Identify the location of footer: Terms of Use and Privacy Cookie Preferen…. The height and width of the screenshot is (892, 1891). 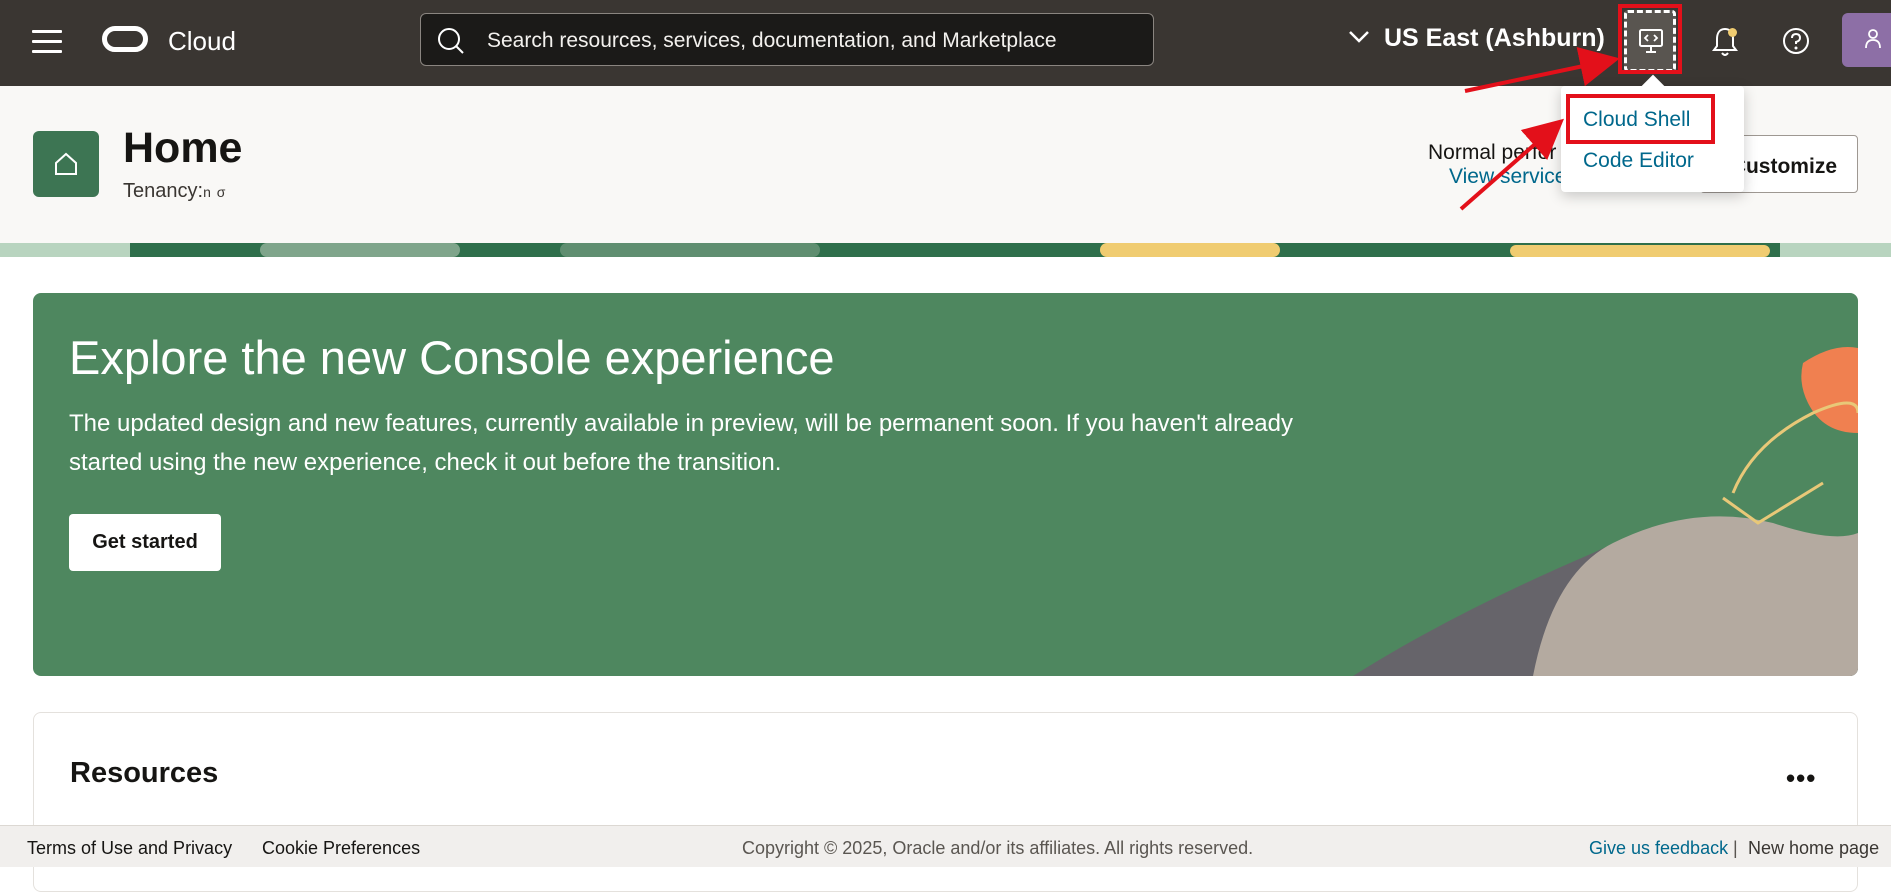
(945, 846).